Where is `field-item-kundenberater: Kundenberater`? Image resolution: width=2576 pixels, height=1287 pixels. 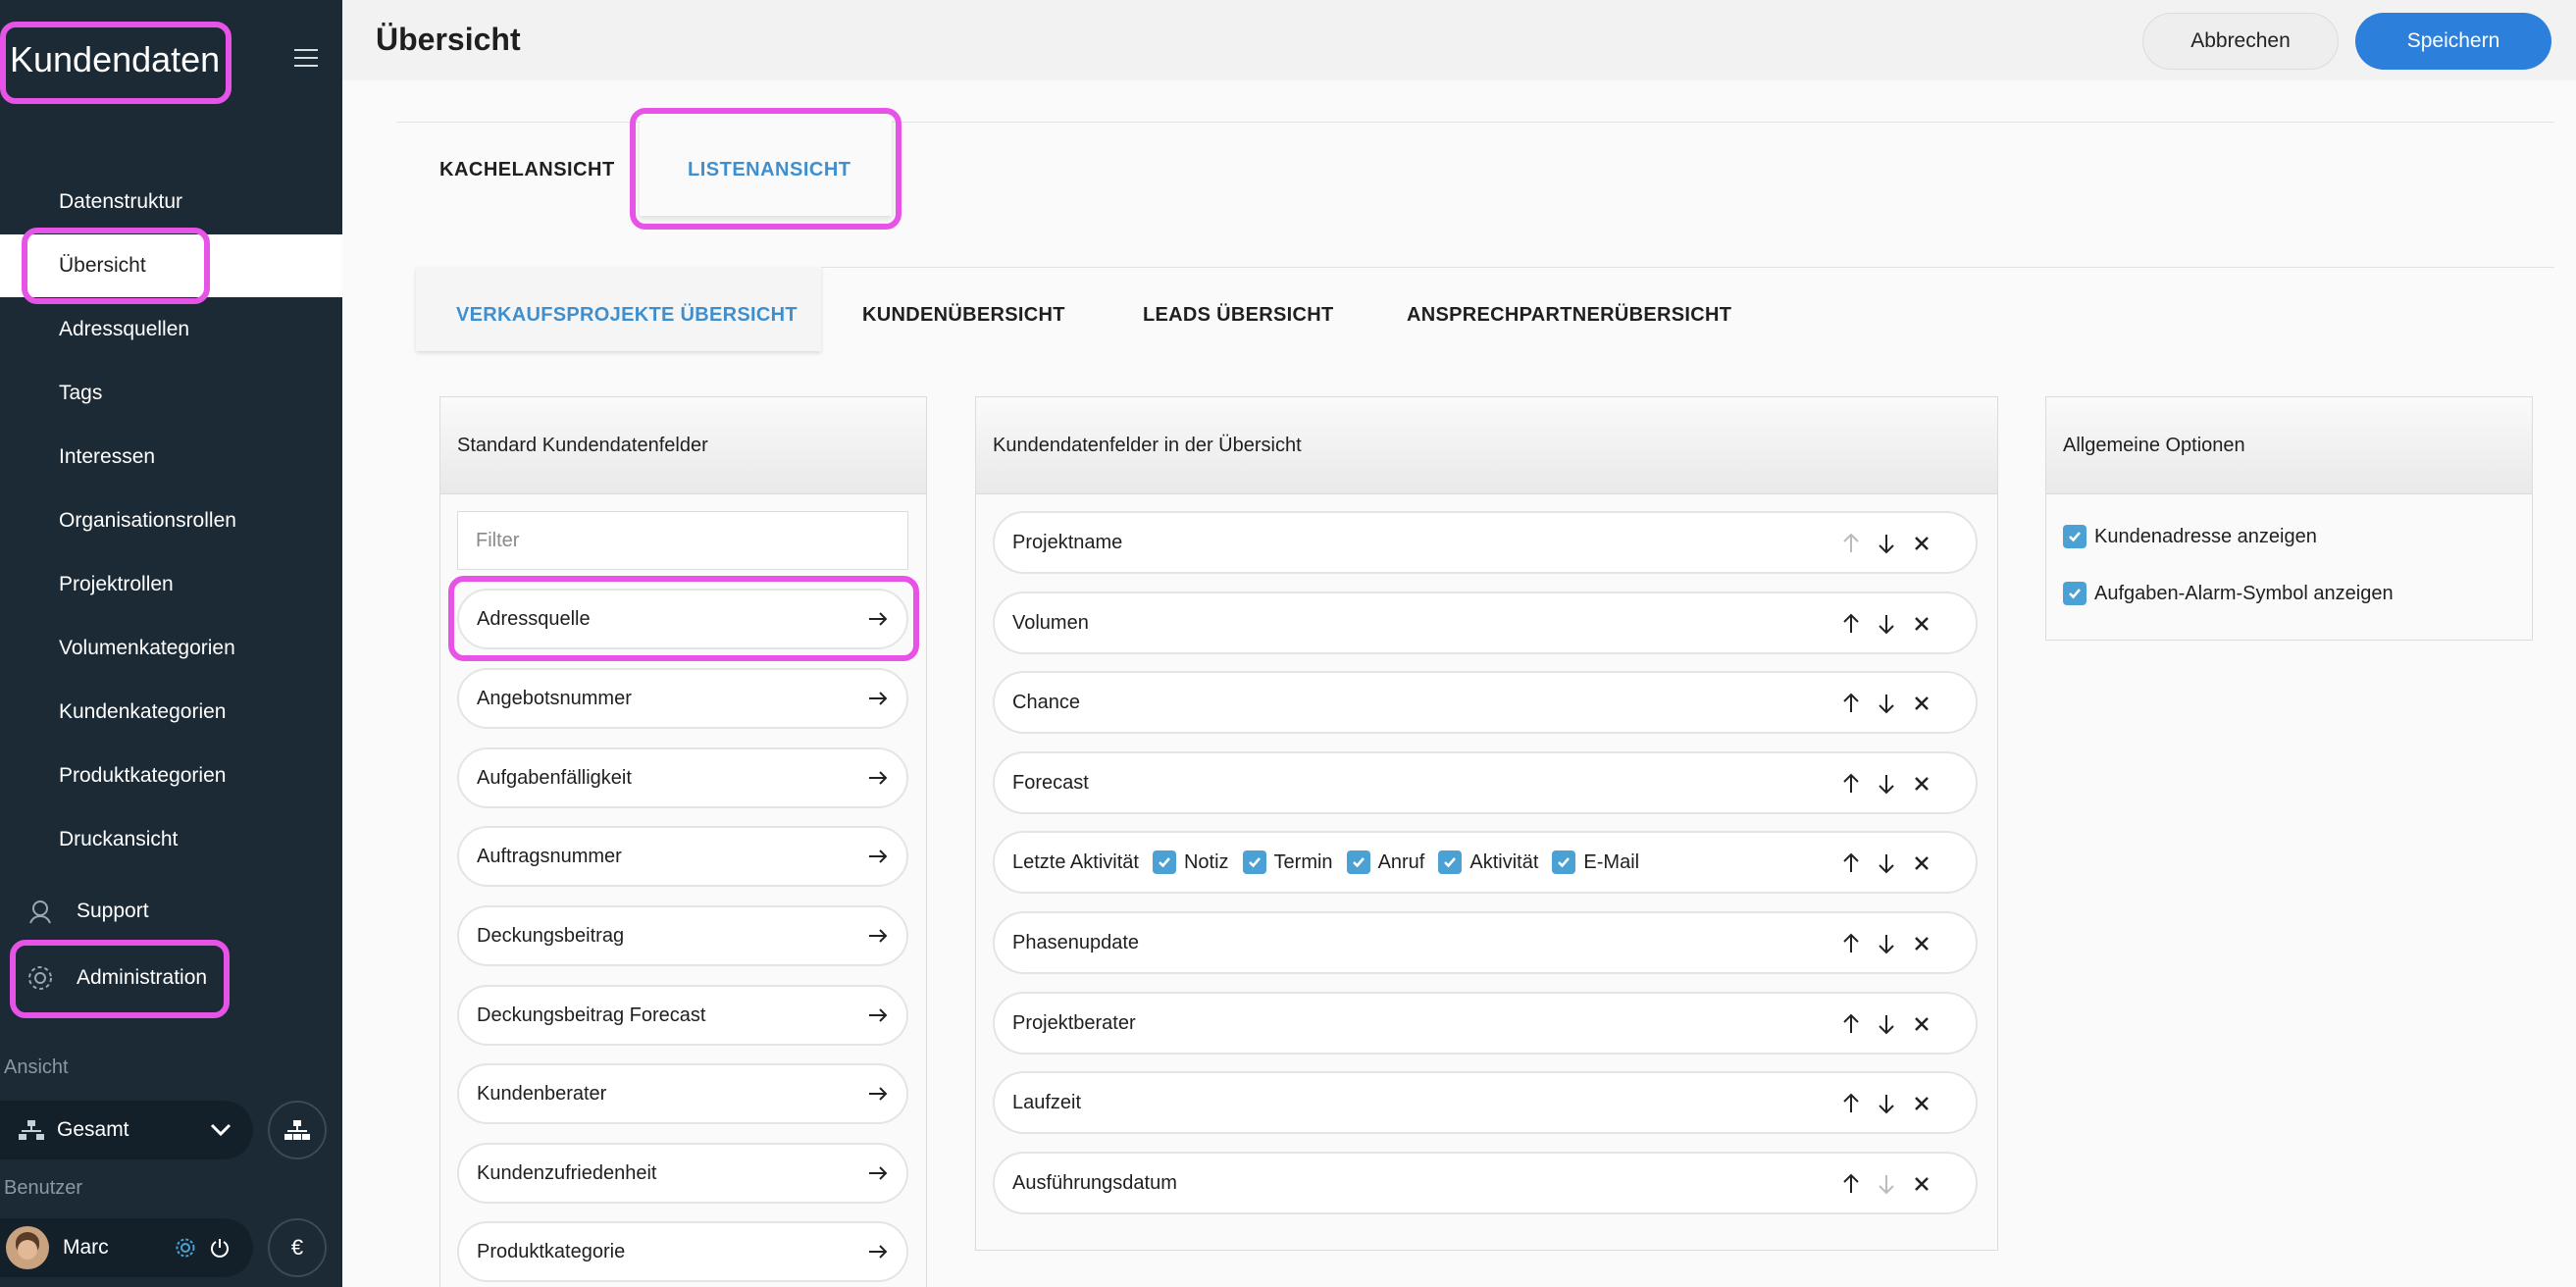 field-item-kundenberater: Kundenberater is located at coordinates (682, 1093).